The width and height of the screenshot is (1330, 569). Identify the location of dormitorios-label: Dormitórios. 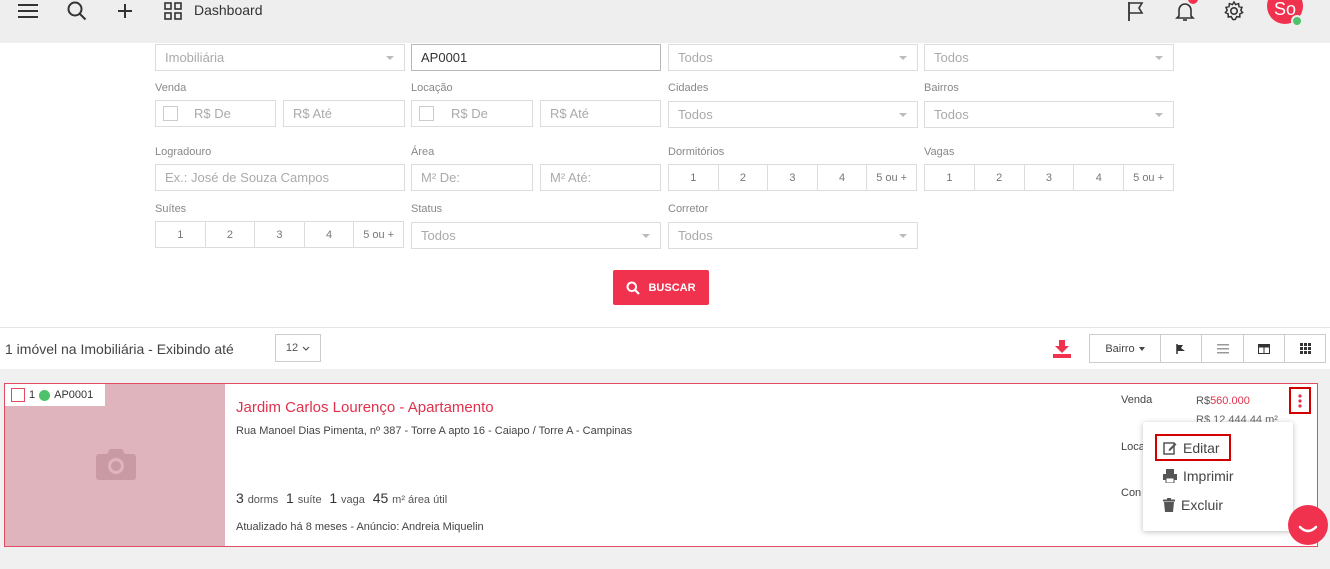
(696, 152).